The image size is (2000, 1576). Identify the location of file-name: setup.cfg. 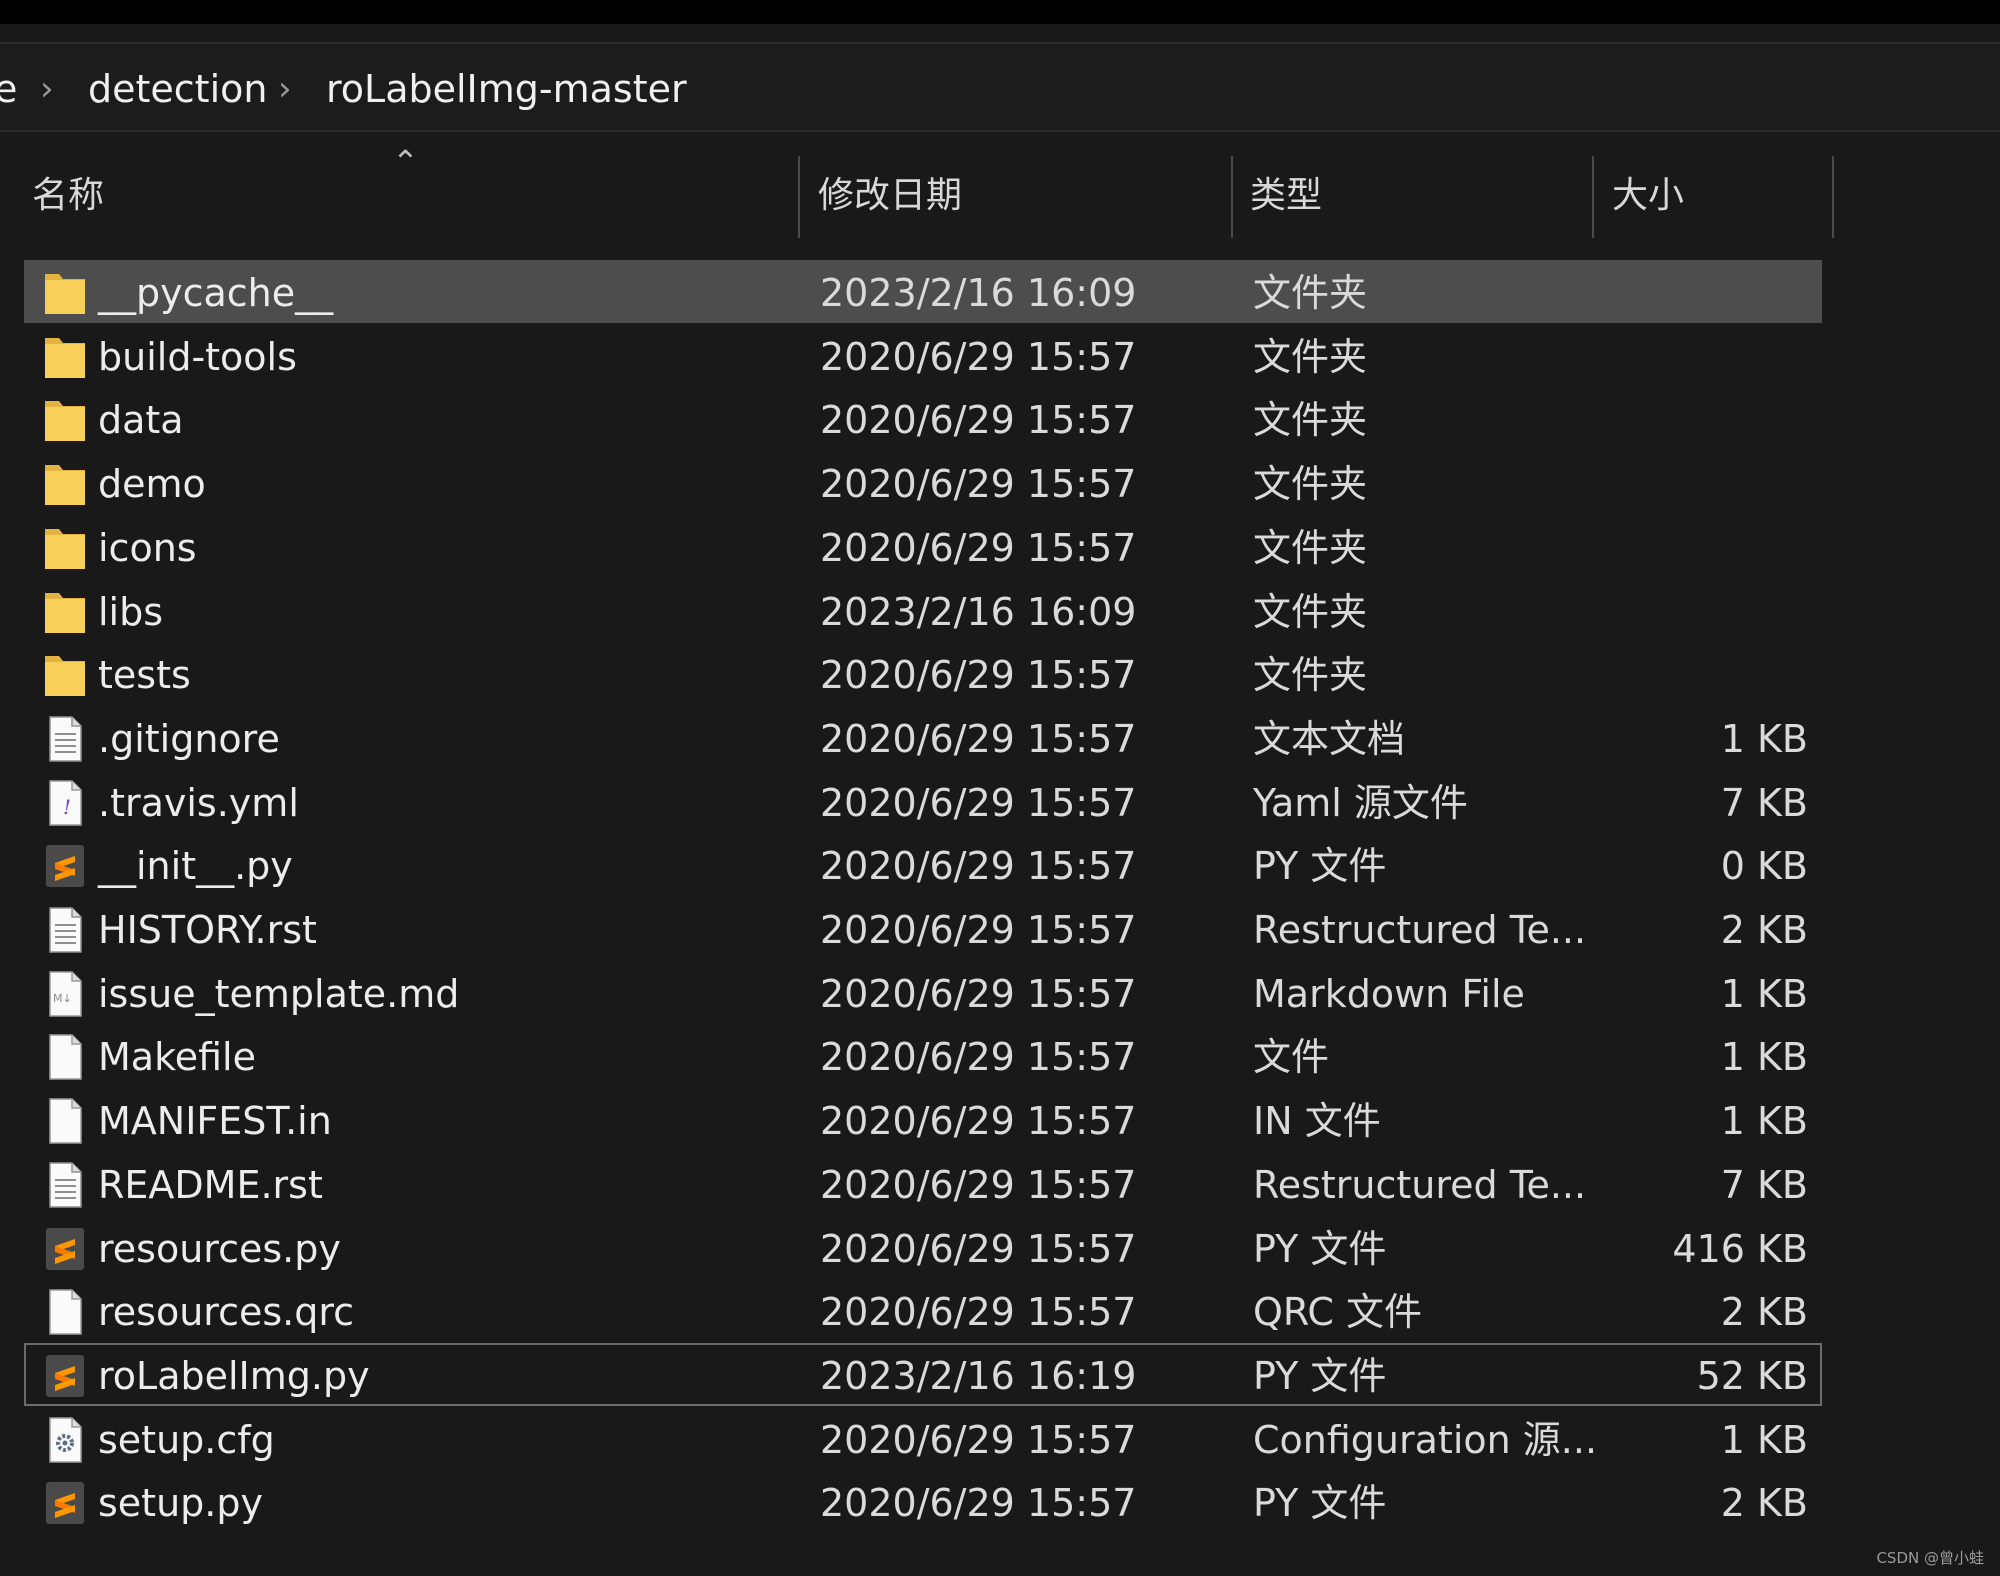
(186, 1440).